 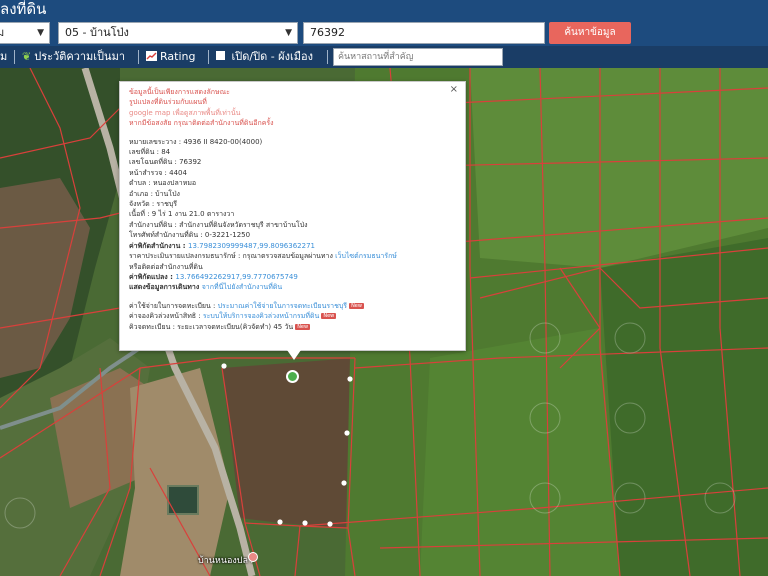 I want to click on rating-button: Rating, so click(x=170, y=57).